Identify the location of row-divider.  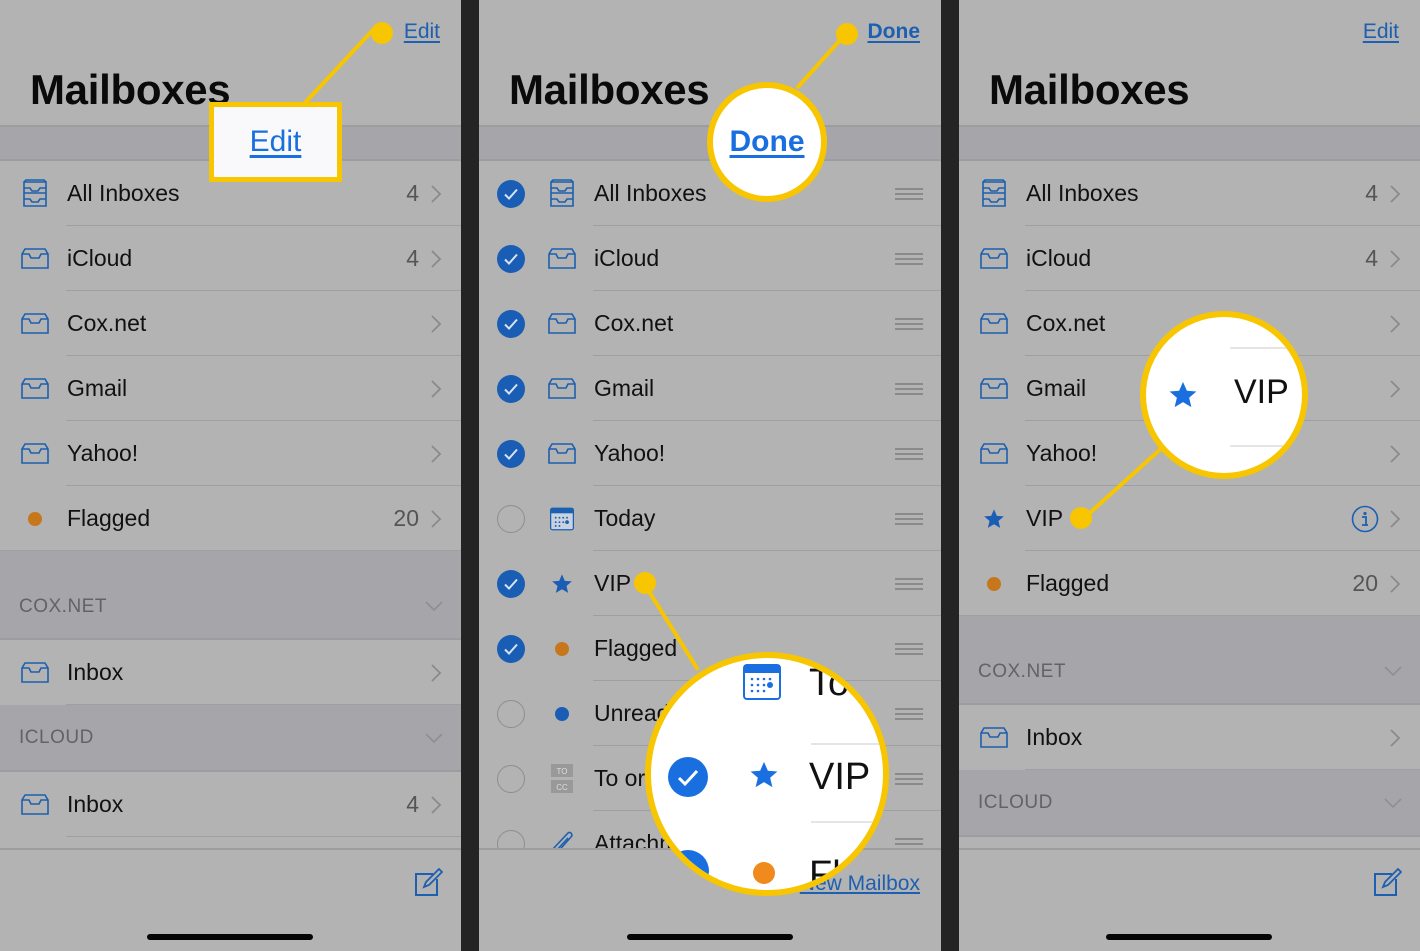
(263, 836).